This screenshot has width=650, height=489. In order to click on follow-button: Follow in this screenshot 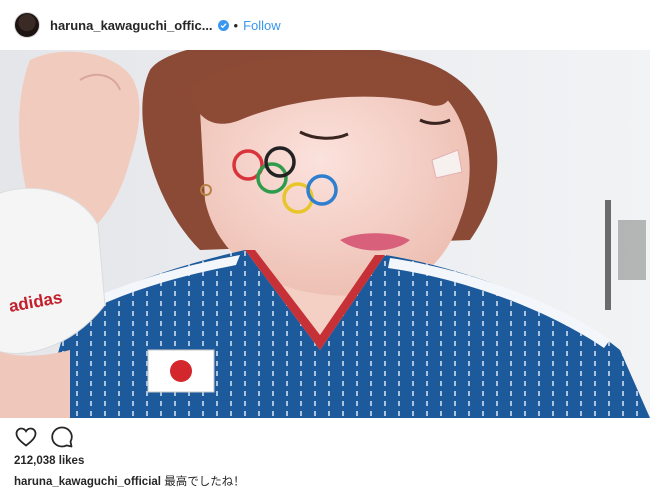, I will do `click(262, 25)`.